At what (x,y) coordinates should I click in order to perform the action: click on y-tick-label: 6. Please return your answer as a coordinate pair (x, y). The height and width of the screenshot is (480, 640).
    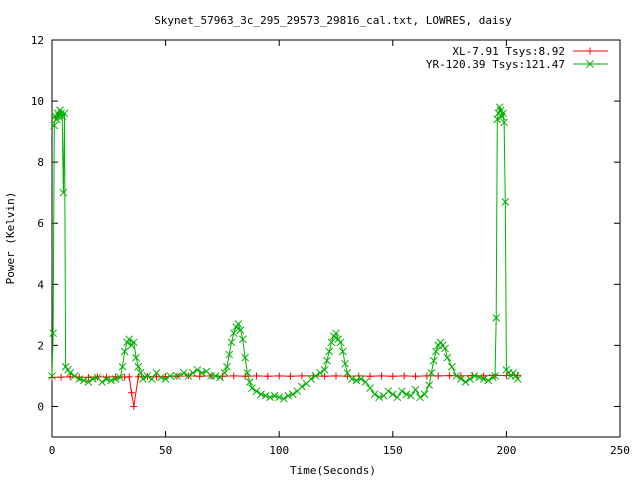
    Looking at the image, I should click on (40, 223).